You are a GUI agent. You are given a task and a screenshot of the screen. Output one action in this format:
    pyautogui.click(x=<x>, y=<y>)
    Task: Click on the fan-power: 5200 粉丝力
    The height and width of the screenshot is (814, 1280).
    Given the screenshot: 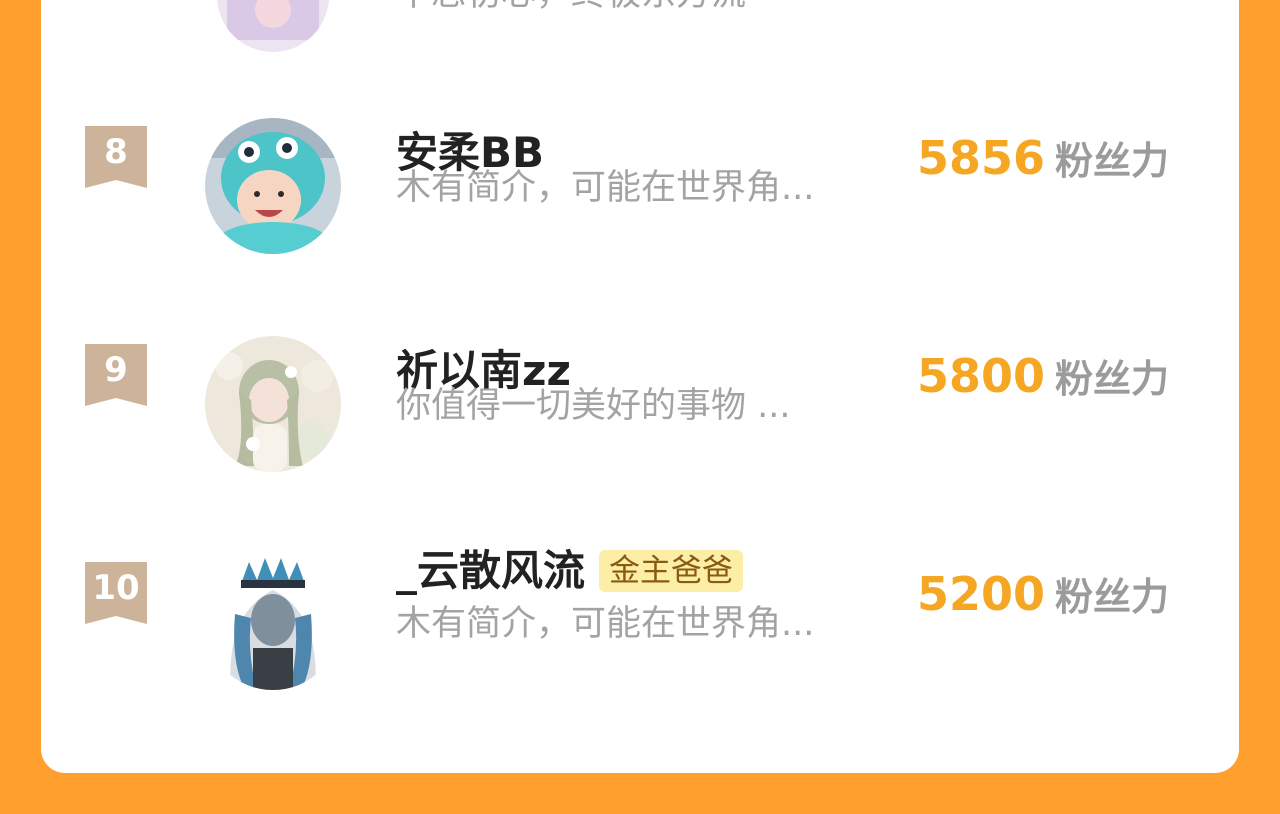 What is the action you would take?
    pyautogui.click(x=1043, y=599)
    